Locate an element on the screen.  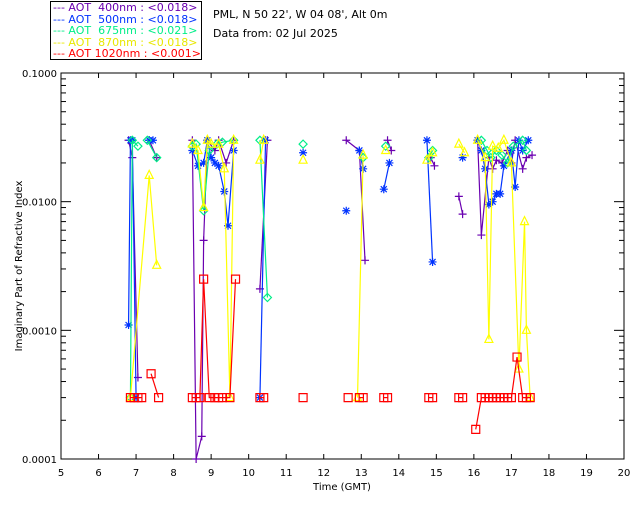
x-tick-label: 12 is located at coordinates (323, 473).